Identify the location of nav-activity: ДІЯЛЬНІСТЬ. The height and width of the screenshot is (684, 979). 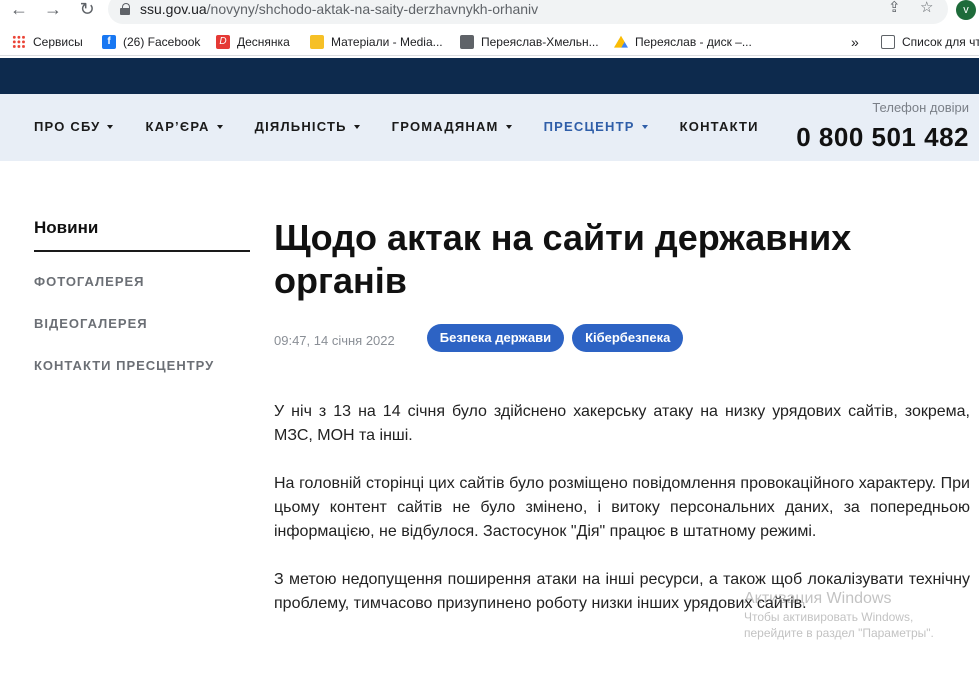
(307, 126).